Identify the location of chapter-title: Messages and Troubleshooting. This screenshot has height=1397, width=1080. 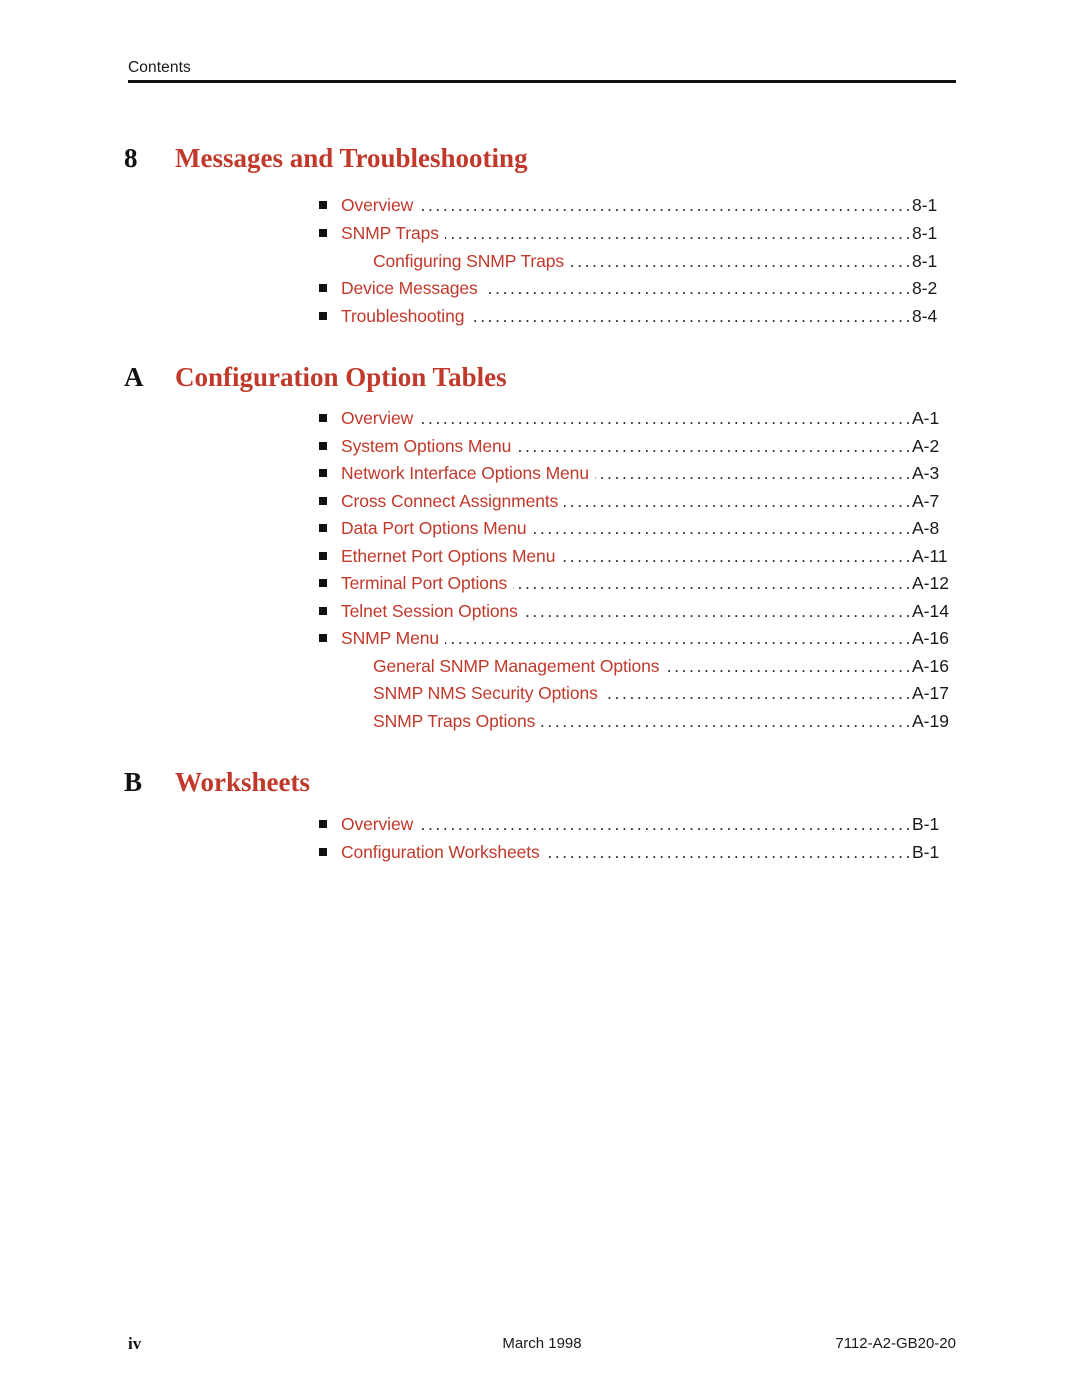
(351, 158).